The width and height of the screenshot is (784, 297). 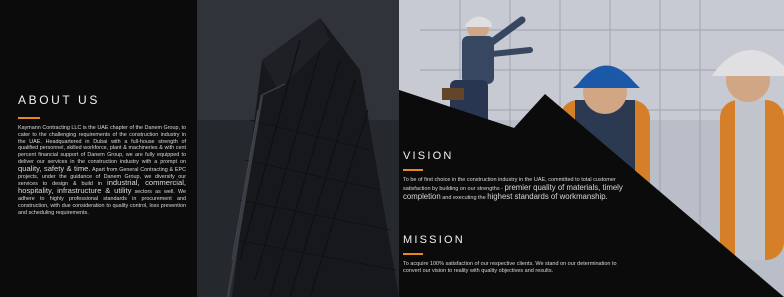 What do you see at coordinates (464, 198) in the screenshot?
I see `vision-body-part-2: and executing the` at bounding box center [464, 198].